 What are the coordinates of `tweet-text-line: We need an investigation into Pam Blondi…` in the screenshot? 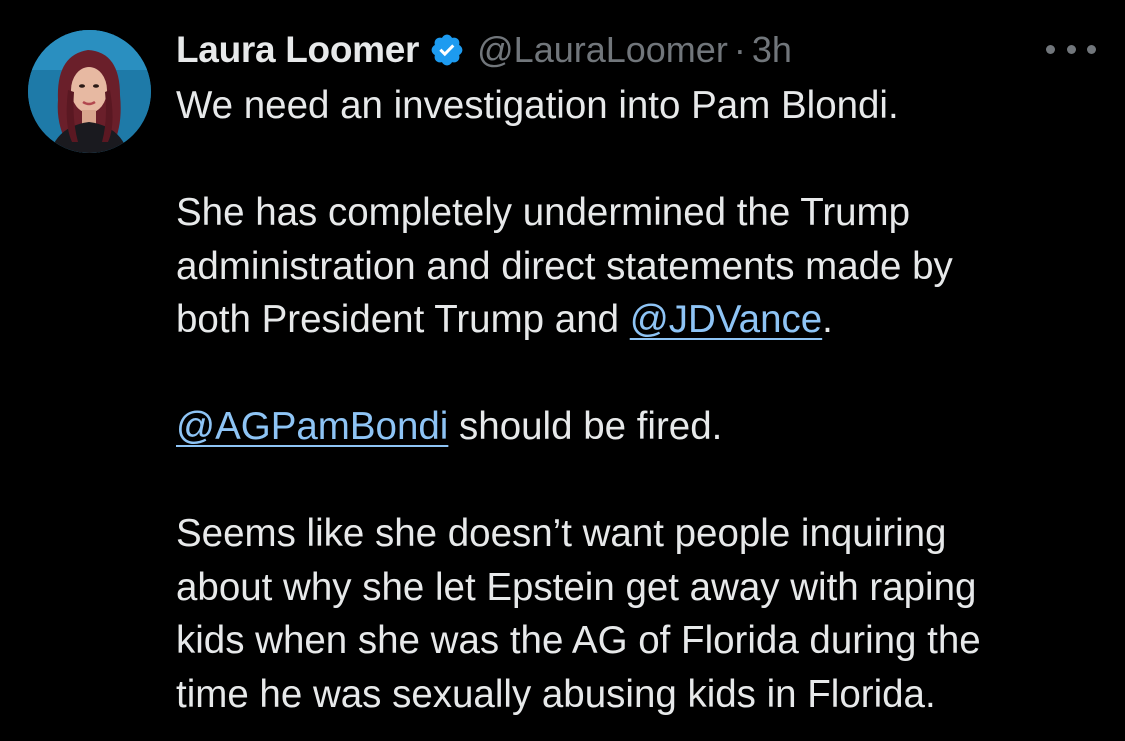 It's located at (537, 105).